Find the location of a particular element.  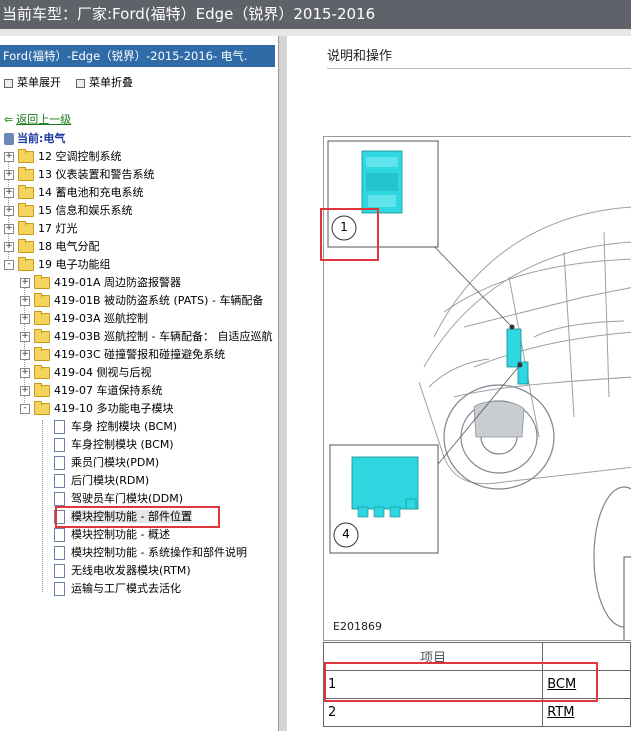

expand-icon is located at coordinates (8, 83).